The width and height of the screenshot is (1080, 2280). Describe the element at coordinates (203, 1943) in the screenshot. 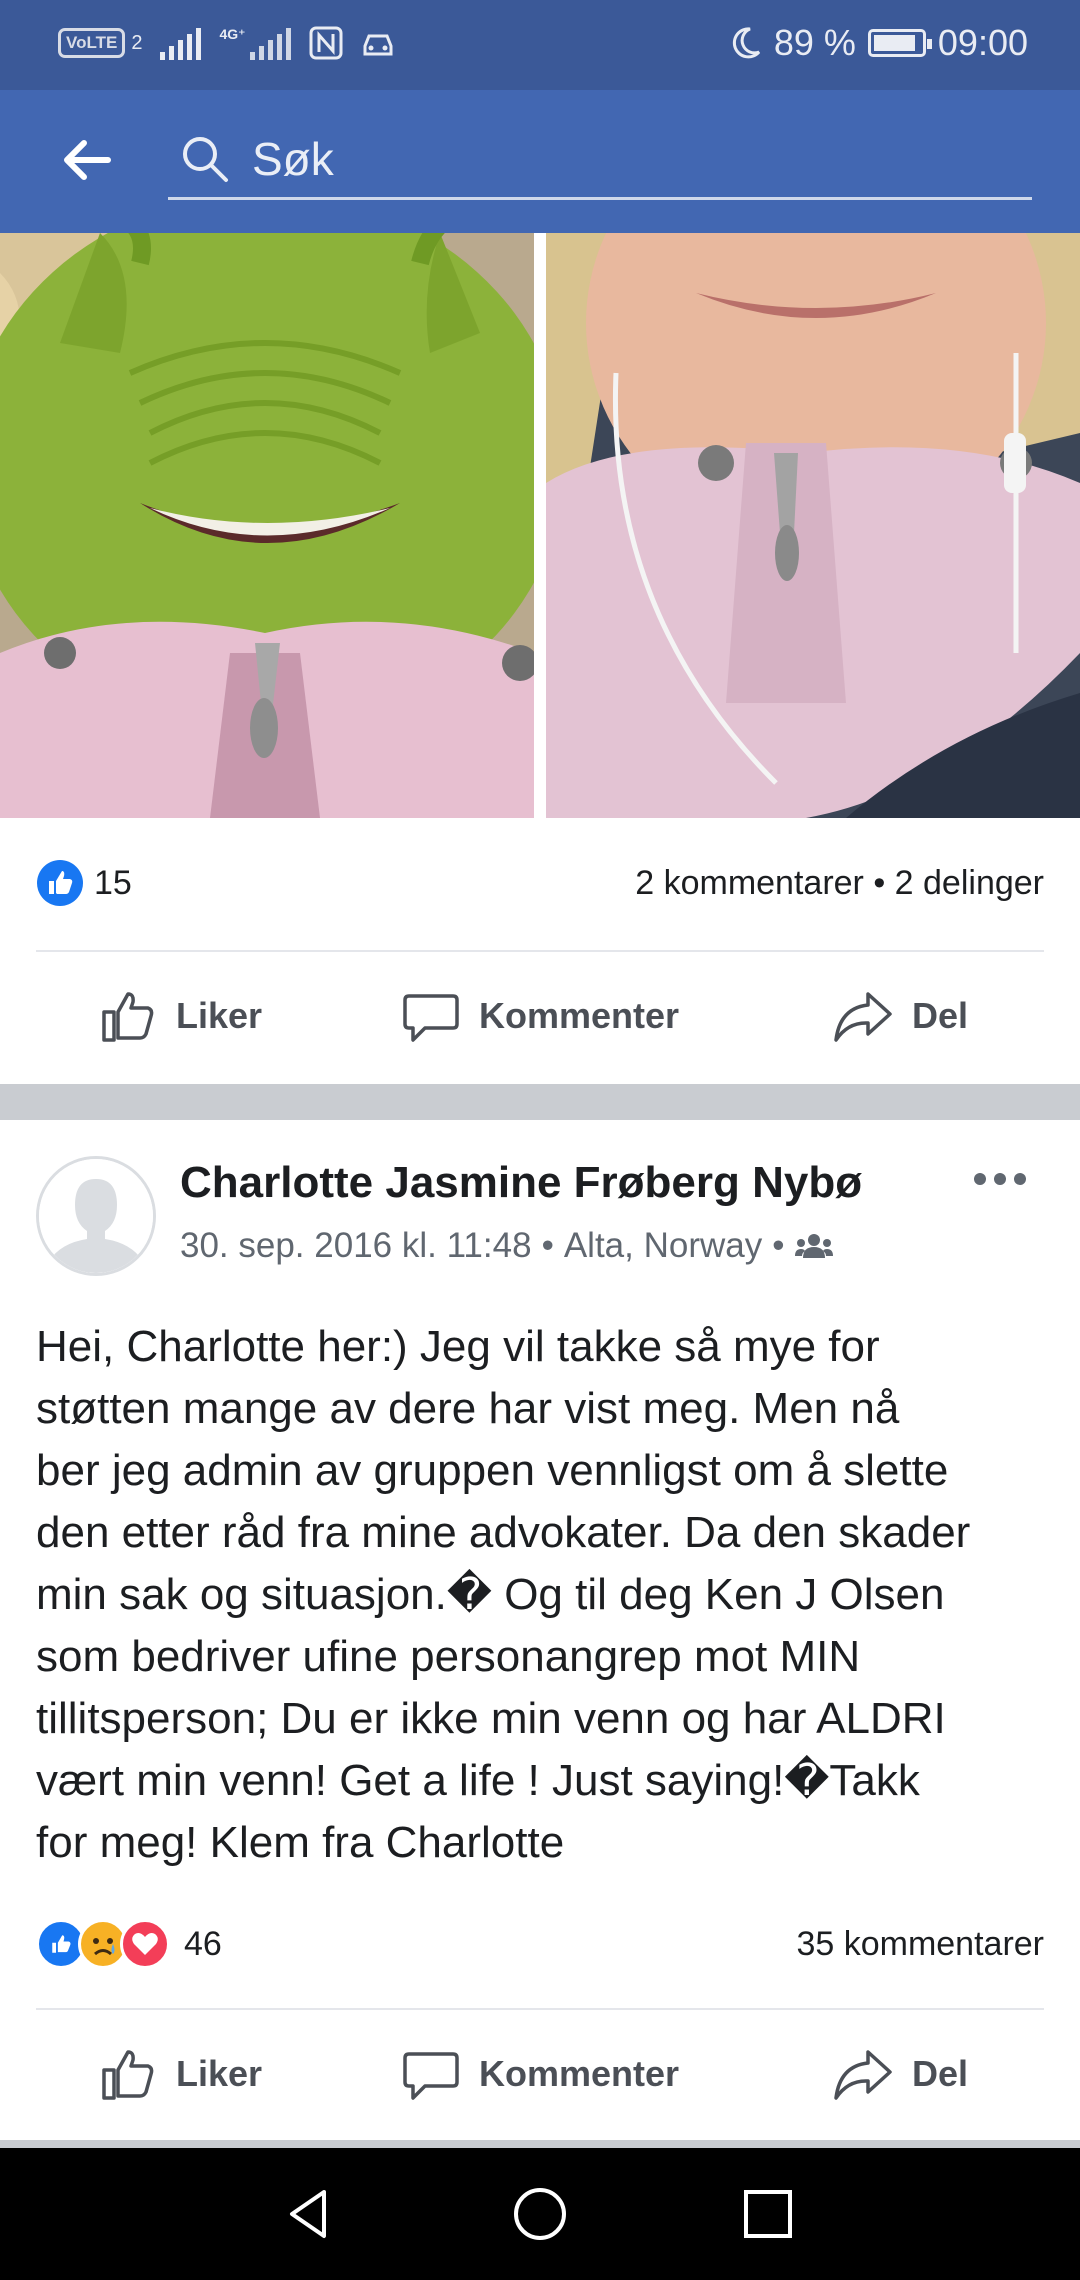

I see `post2-reaction-count: 46` at that location.